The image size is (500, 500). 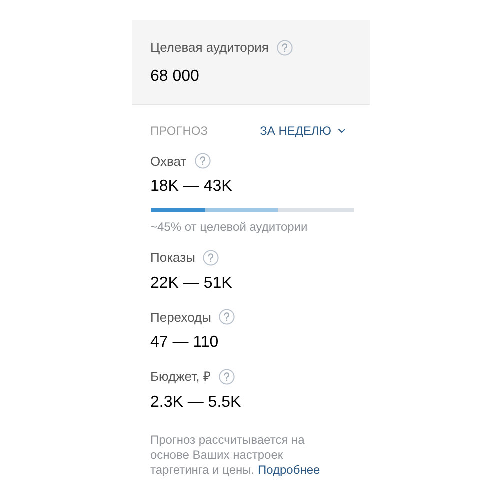 What do you see at coordinates (185, 343) in the screenshot?
I see `metric-value: 47 — 110` at bounding box center [185, 343].